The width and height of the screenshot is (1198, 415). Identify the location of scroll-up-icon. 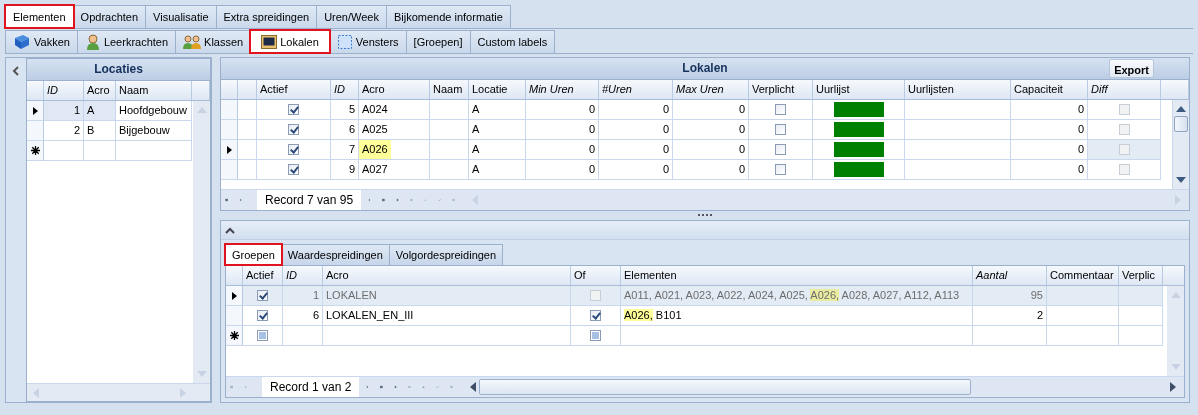
(1181, 109).